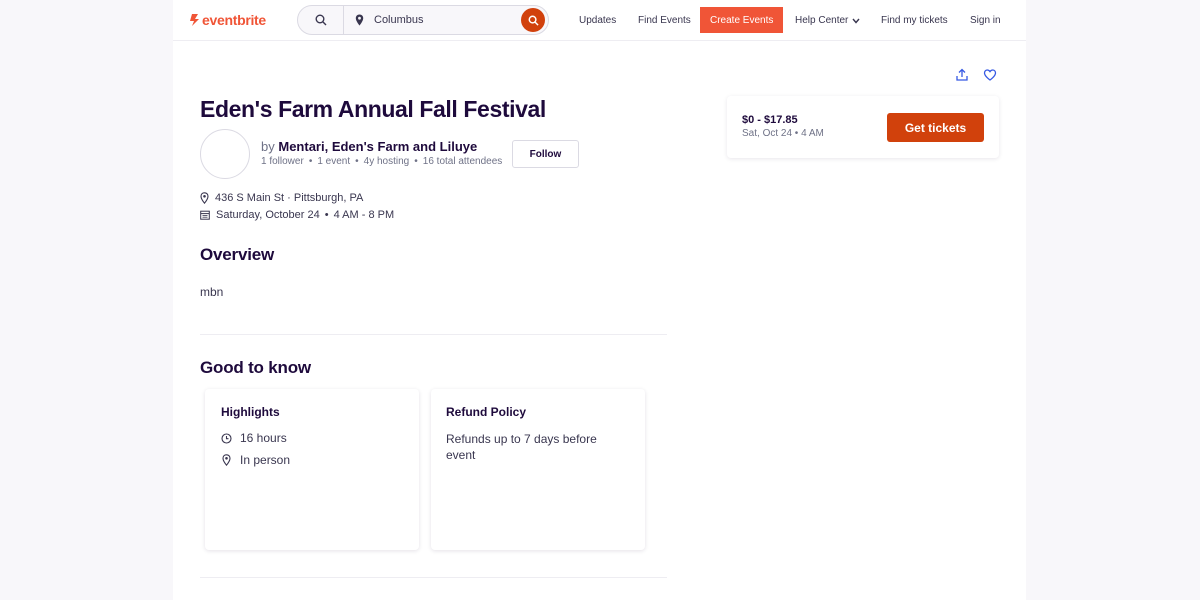 This screenshot has width=1200, height=600. What do you see at coordinates (742, 20) in the screenshot?
I see `create-events-button: Create Events` at bounding box center [742, 20].